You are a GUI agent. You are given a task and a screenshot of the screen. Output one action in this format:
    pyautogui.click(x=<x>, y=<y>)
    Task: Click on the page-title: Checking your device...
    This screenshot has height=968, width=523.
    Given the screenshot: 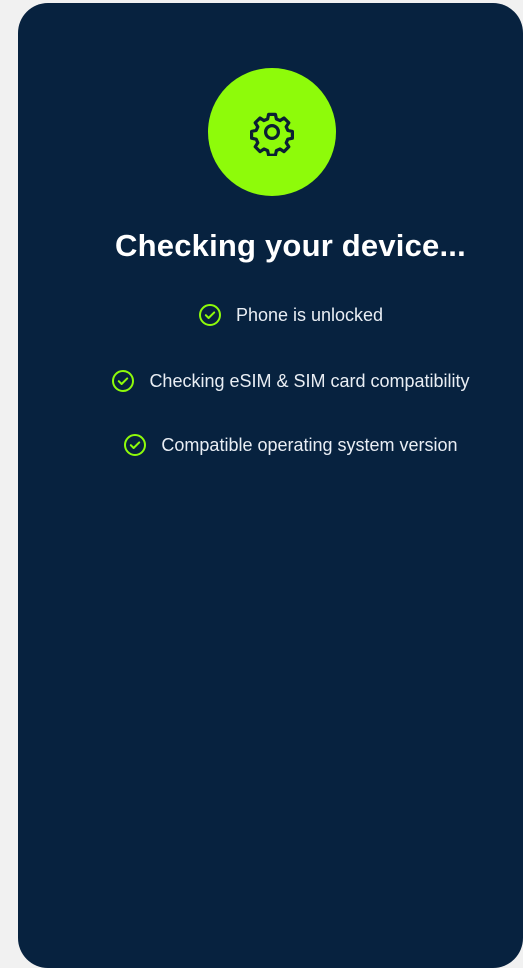 What is the action you would take?
    pyautogui.click(x=290, y=245)
    